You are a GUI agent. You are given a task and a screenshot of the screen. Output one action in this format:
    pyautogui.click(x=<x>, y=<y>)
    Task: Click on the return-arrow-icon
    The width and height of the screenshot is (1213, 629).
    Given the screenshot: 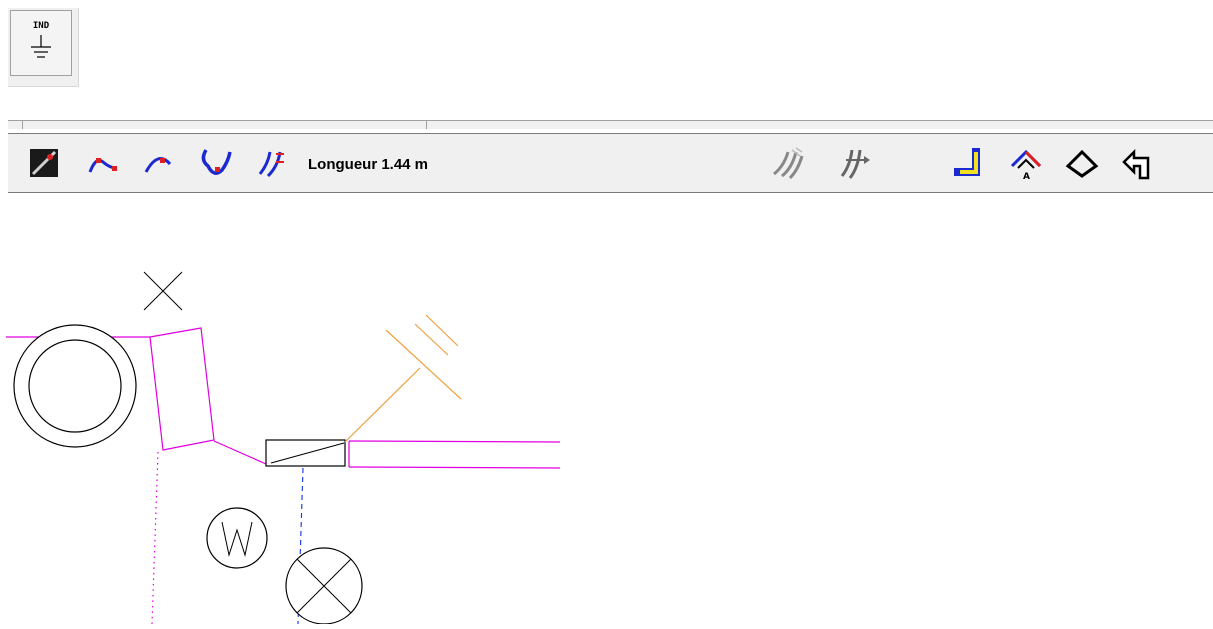 What is the action you would take?
    pyautogui.click(x=1136, y=164)
    